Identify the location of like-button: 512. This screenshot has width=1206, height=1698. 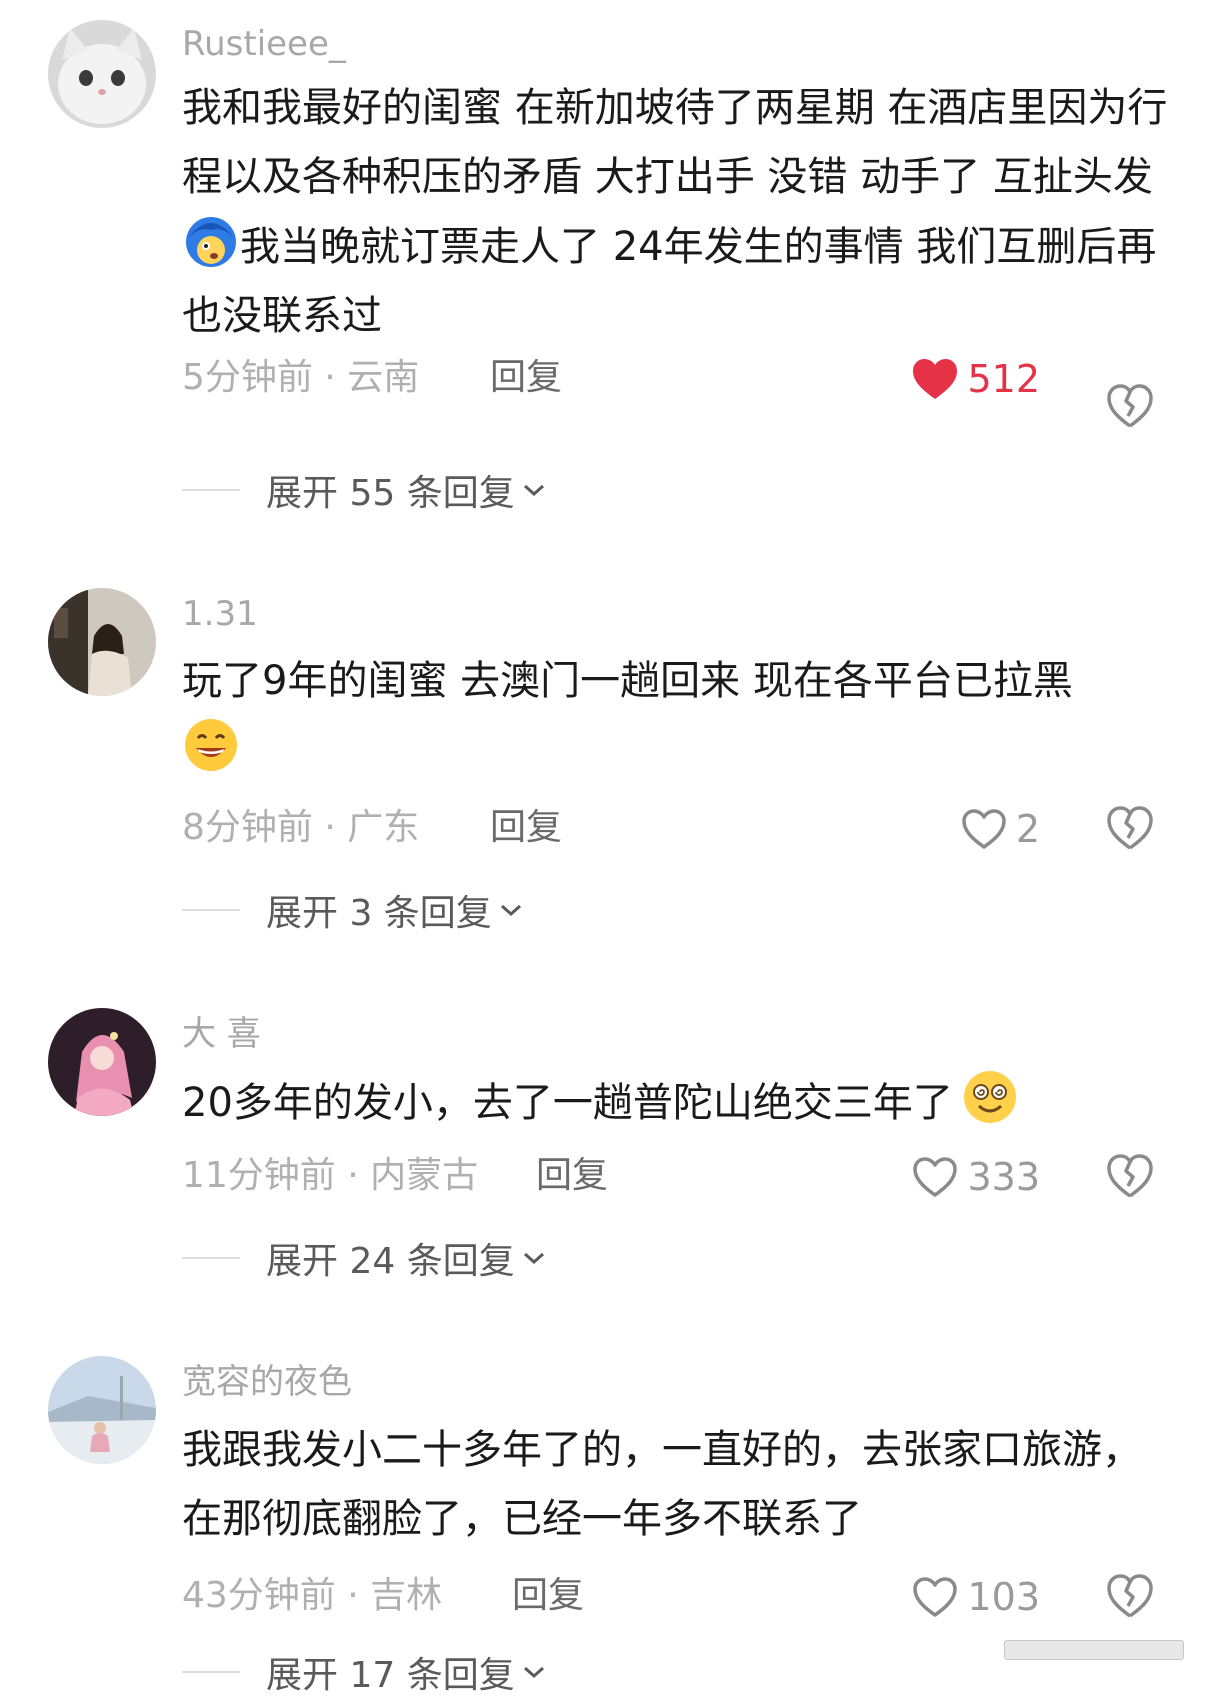
(970, 379).